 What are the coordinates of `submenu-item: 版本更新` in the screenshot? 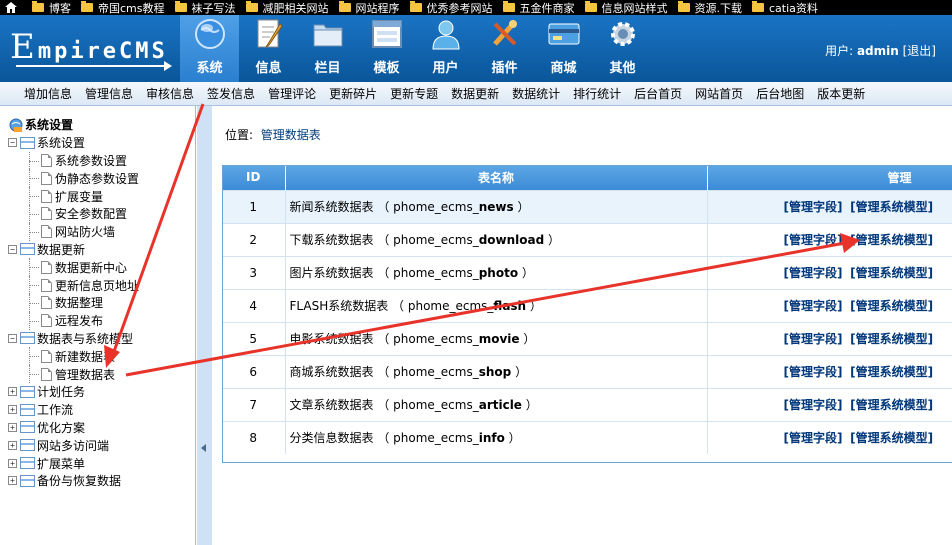 It's located at (841, 93).